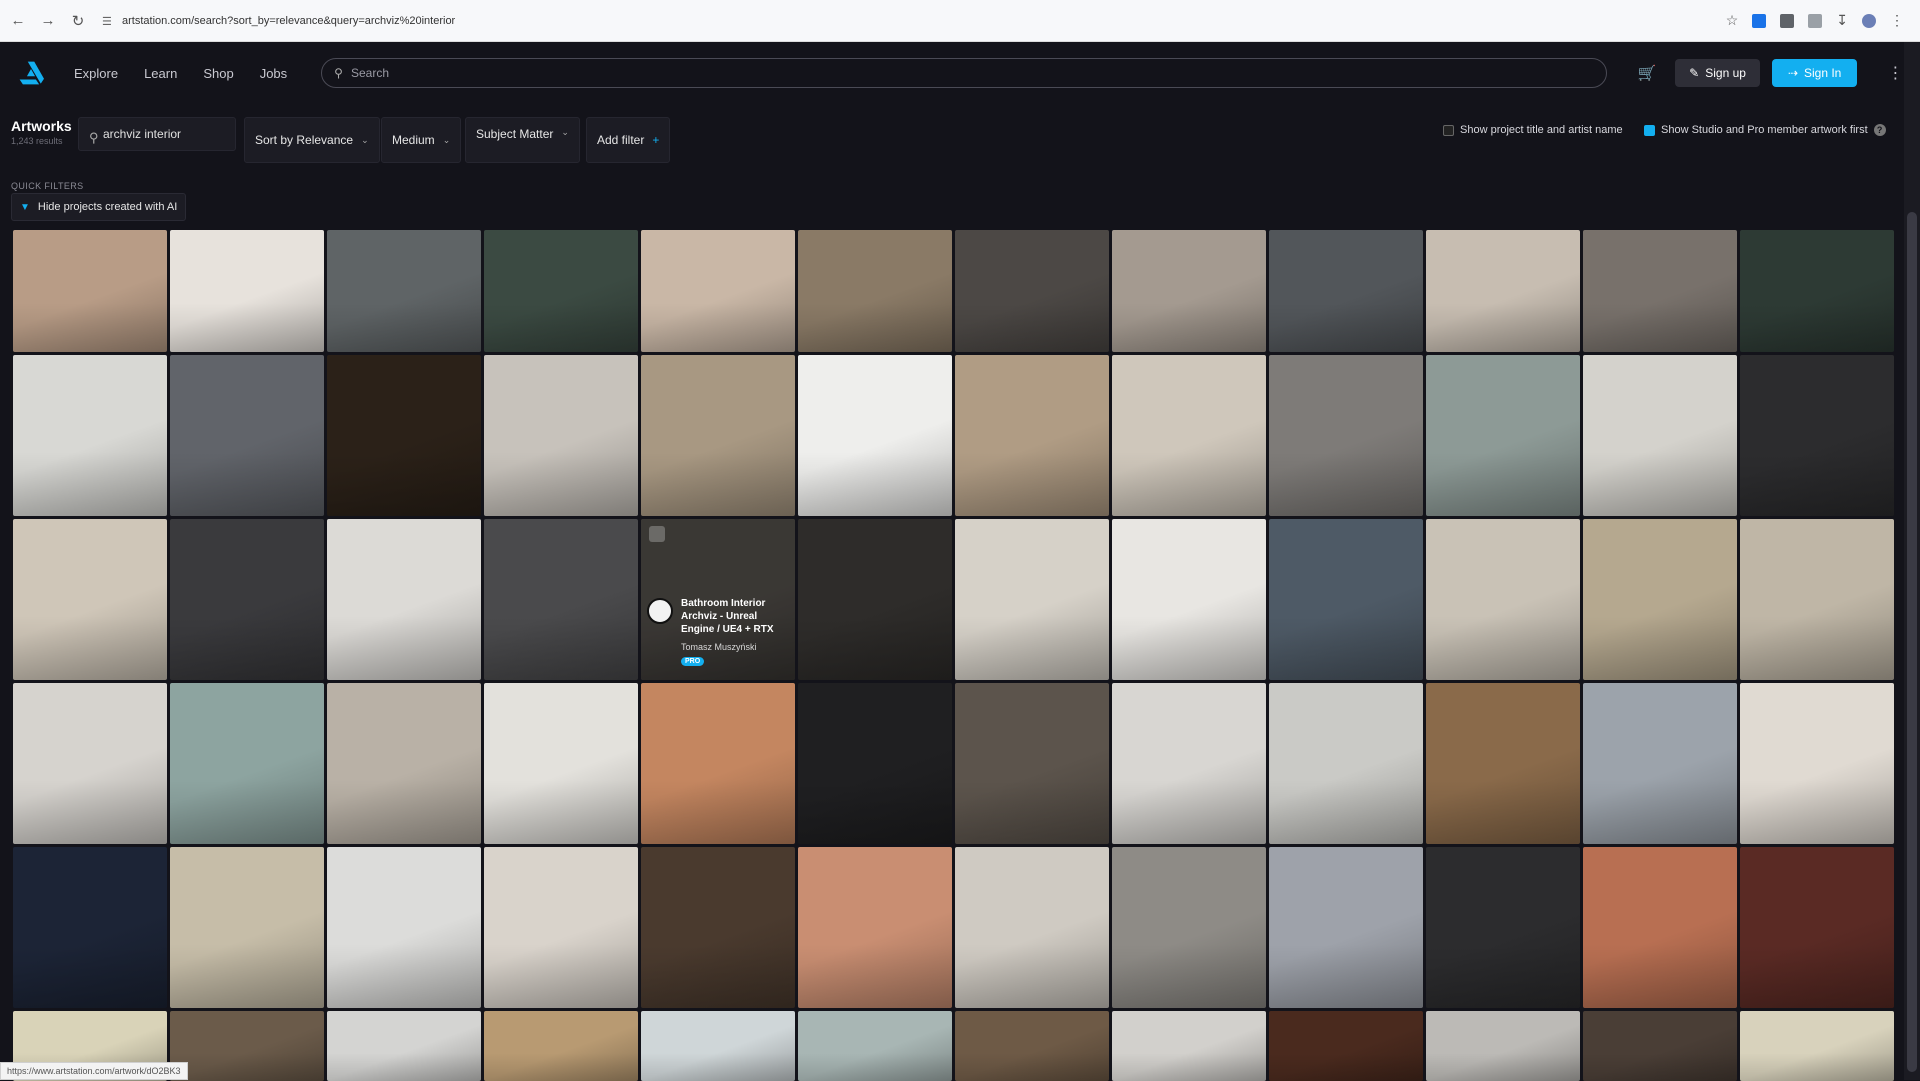 Image resolution: width=1920 pixels, height=1081 pixels. I want to click on back-icon: ←, so click(18, 21).